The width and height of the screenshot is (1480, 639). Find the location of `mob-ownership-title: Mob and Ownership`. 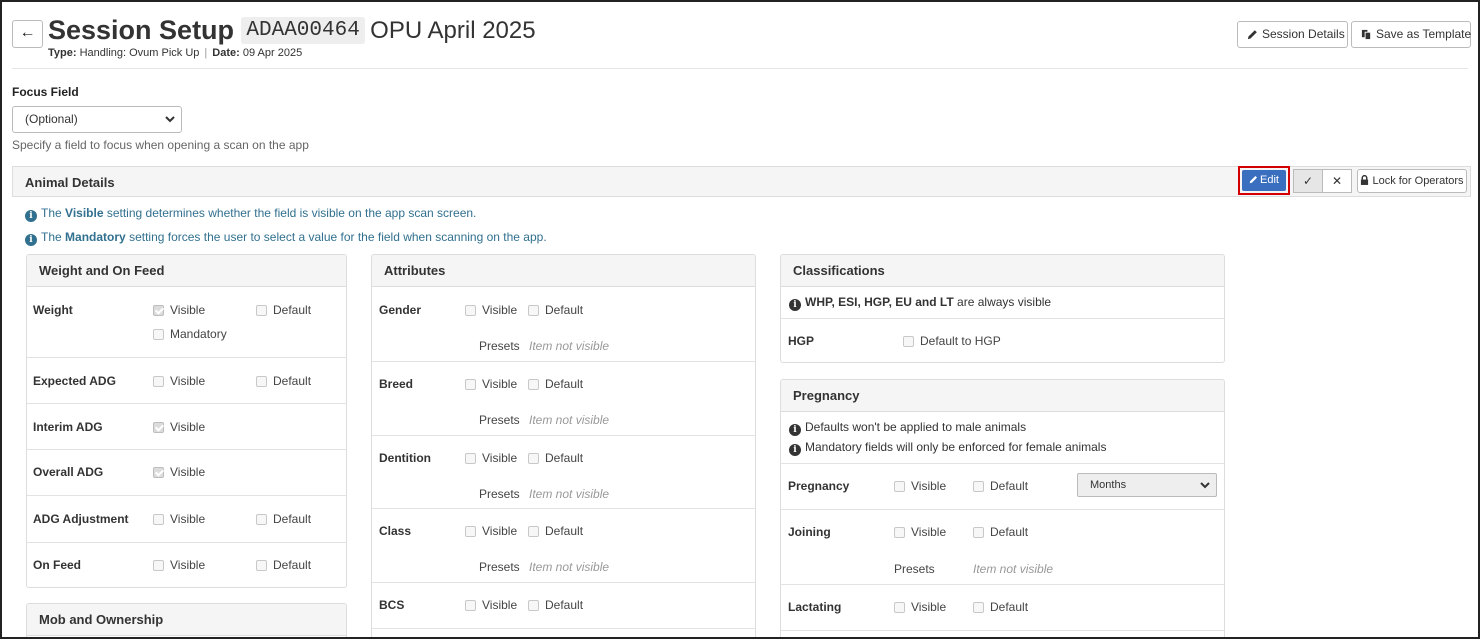

mob-ownership-title: Mob and Ownership is located at coordinates (186, 620).